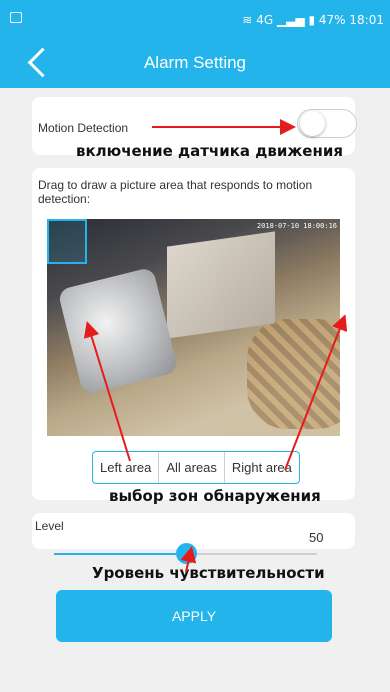 The width and height of the screenshot is (390, 692). What do you see at coordinates (316, 392) in the screenshot?
I see `arrow-to-right-area` at bounding box center [316, 392].